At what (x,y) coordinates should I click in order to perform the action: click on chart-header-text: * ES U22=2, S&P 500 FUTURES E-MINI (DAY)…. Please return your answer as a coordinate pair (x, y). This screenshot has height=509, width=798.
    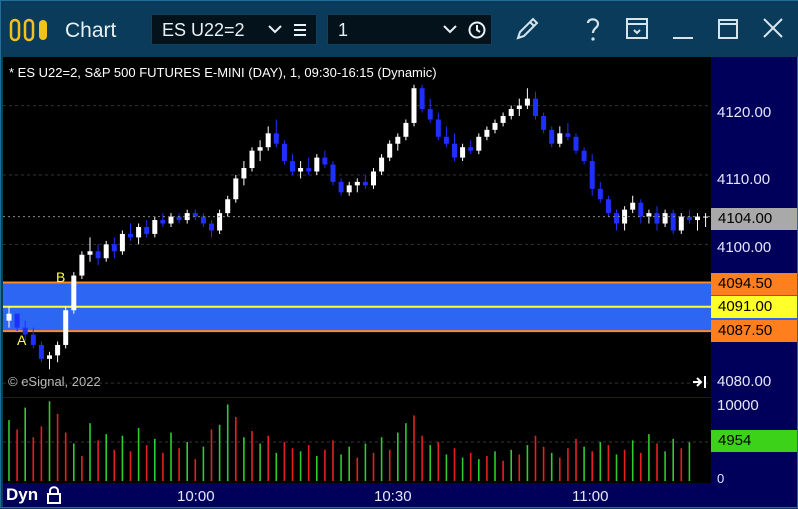
    Looking at the image, I should click on (223, 72).